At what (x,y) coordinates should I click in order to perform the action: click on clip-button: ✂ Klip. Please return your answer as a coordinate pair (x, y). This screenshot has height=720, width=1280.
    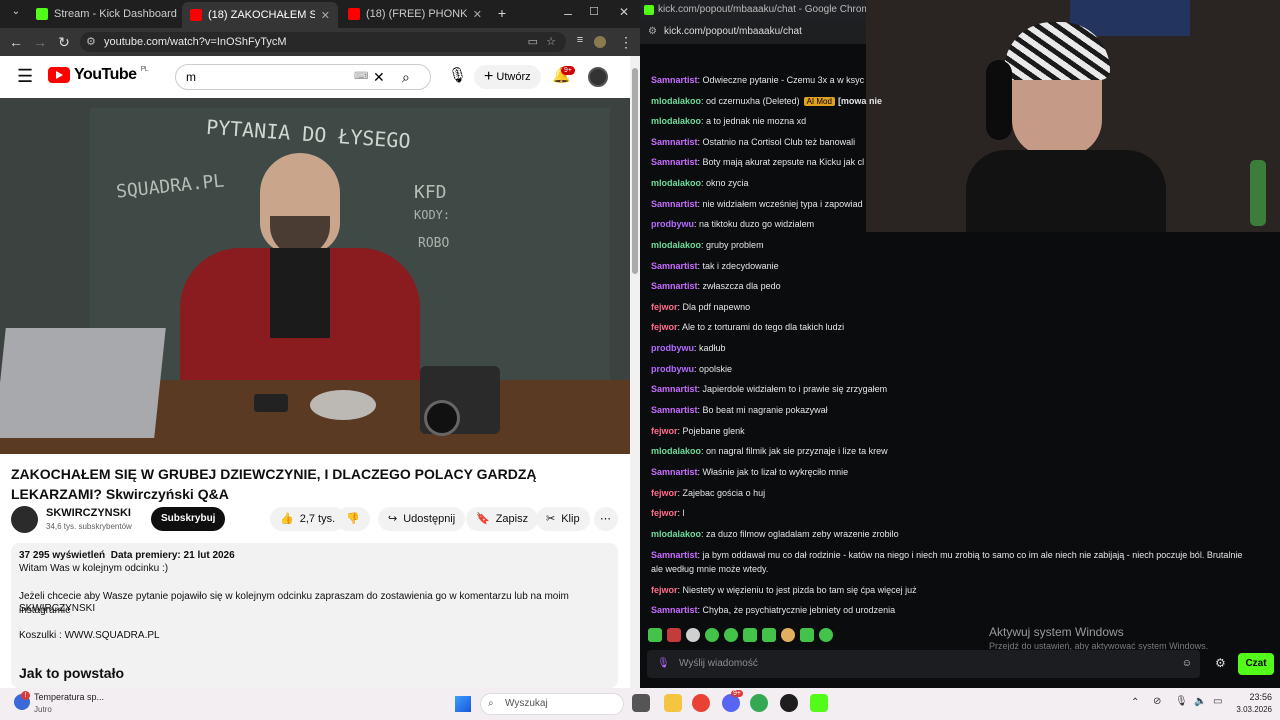
    Looking at the image, I should click on (563, 519).